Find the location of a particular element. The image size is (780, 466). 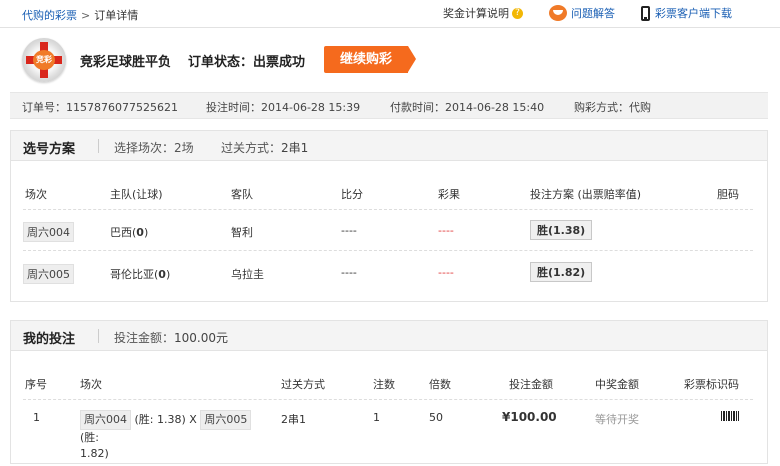

col-bet-plan: 投注方案 (出票赔率值) is located at coordinates (586, 194).